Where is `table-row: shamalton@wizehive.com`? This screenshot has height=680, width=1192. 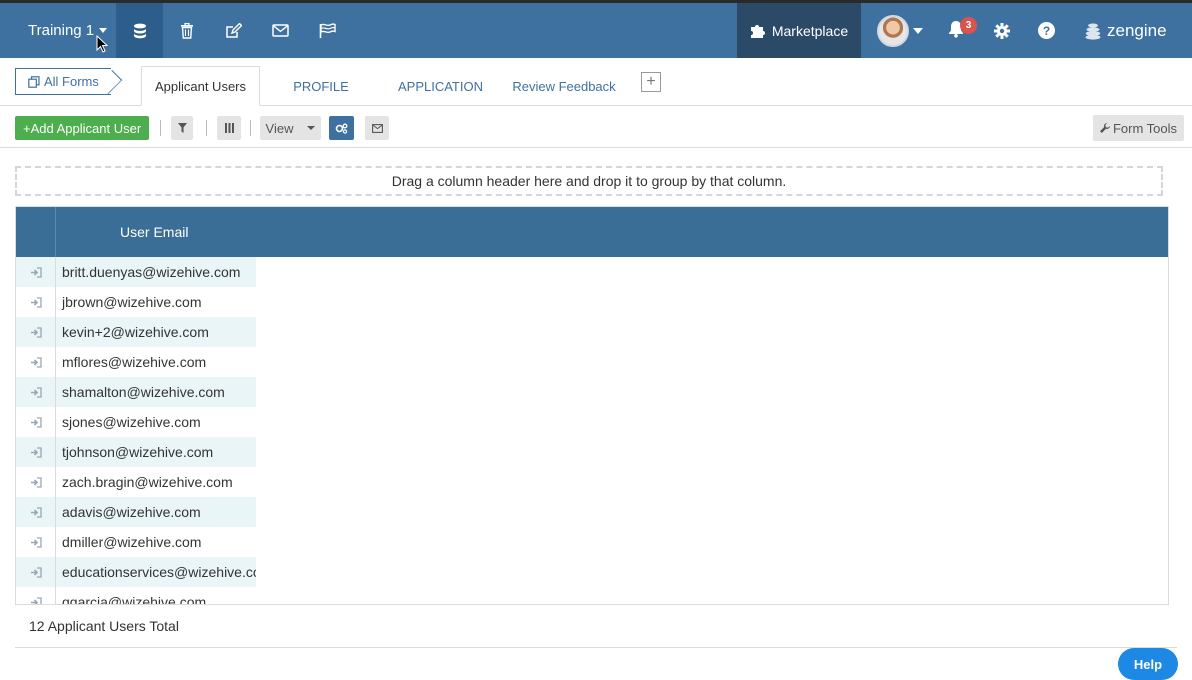 table-row: shamalton@wizehive.com is located at coordinates (592, 392).